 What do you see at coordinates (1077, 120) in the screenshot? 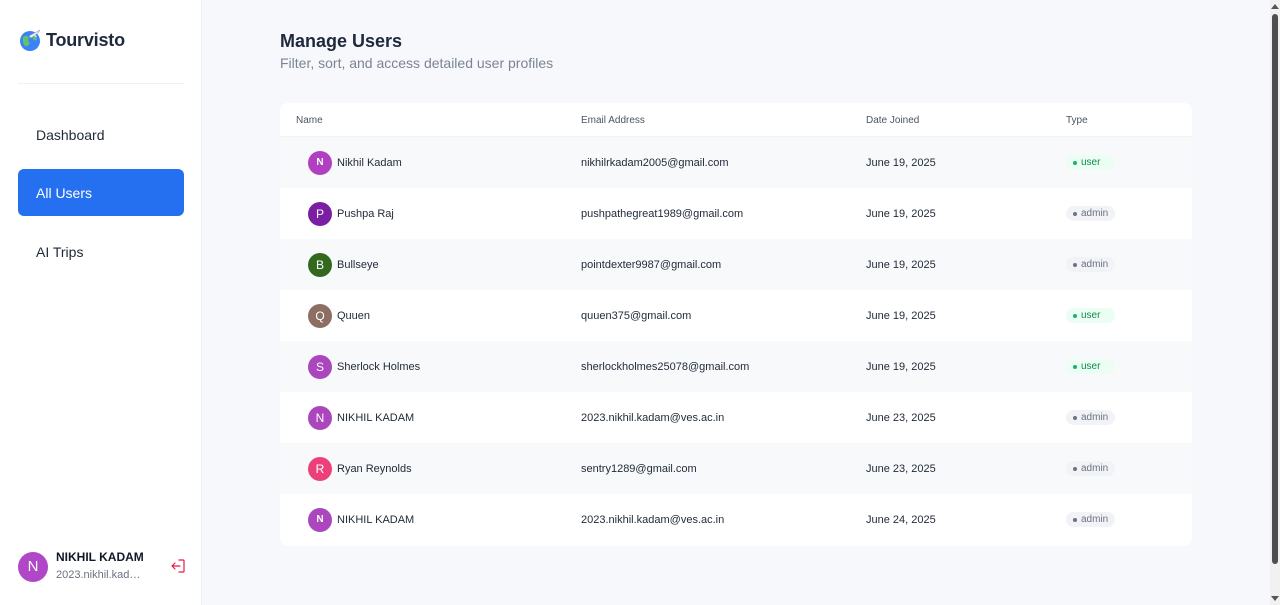
I see `column-header-type: Type` at bounding box center [1077, 120].